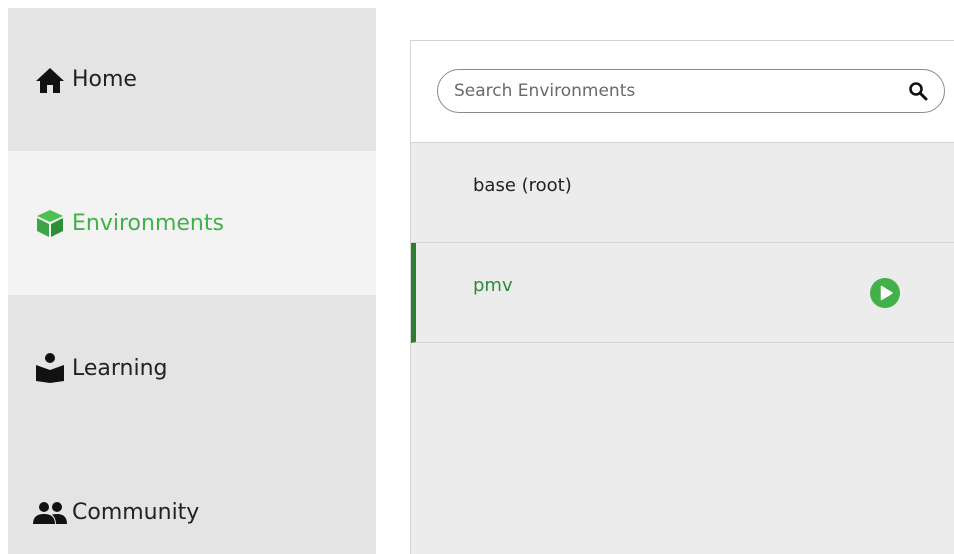 This screenshot has height=554, width=954. I want to click on people-icon, so click(50, 513).